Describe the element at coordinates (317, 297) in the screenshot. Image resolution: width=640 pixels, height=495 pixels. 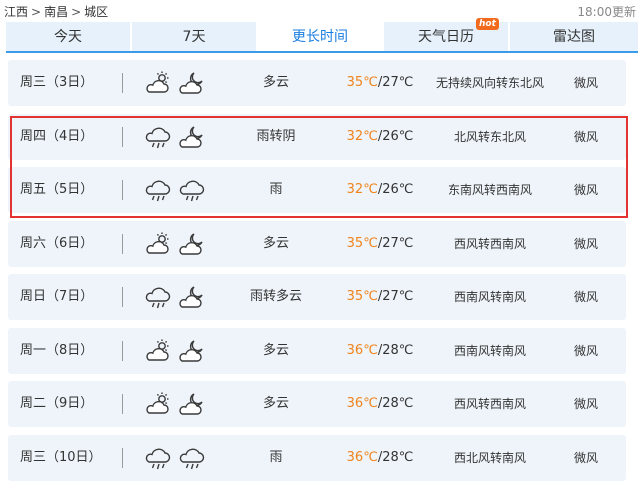
I see `forecast-row: 周日（7日） 雨转多云 35℃/27℃ 西南风转南风 微风` at that location.